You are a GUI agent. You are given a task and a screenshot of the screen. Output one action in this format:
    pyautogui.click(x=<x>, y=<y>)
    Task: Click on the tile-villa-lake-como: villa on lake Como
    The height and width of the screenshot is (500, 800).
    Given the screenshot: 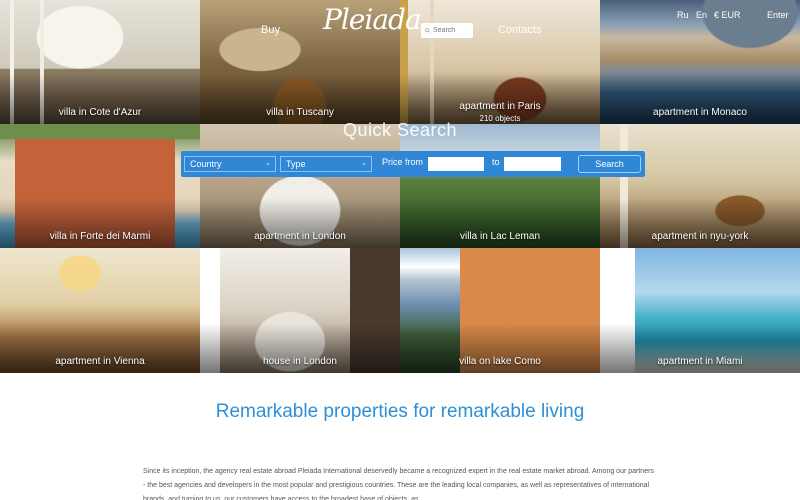 What is the action you would take?
    pyautogui.click(x=500, y=310)
    